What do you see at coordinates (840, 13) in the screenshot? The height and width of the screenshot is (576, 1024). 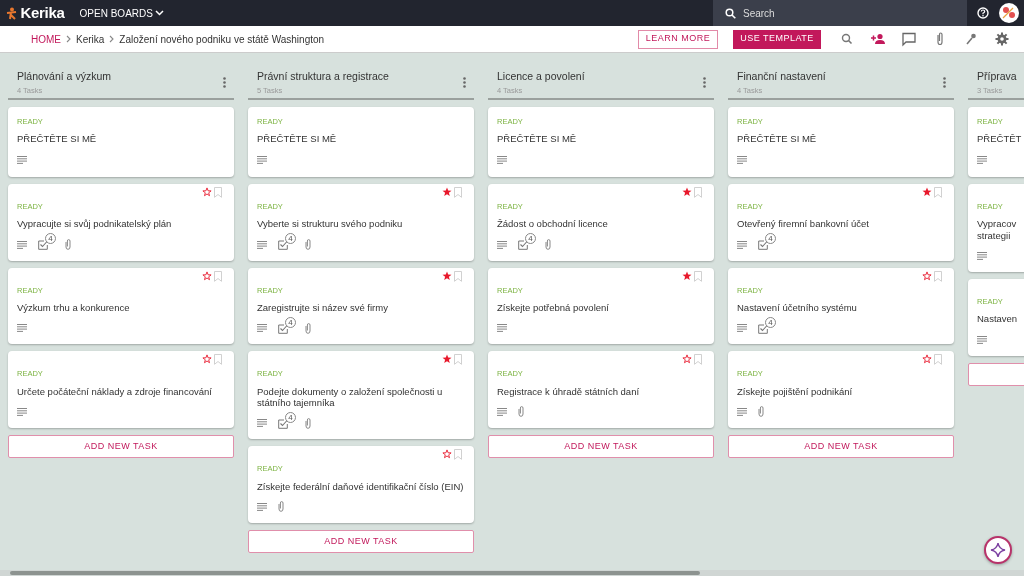 I see `search-field: Search` at bounding box center [840, 13].